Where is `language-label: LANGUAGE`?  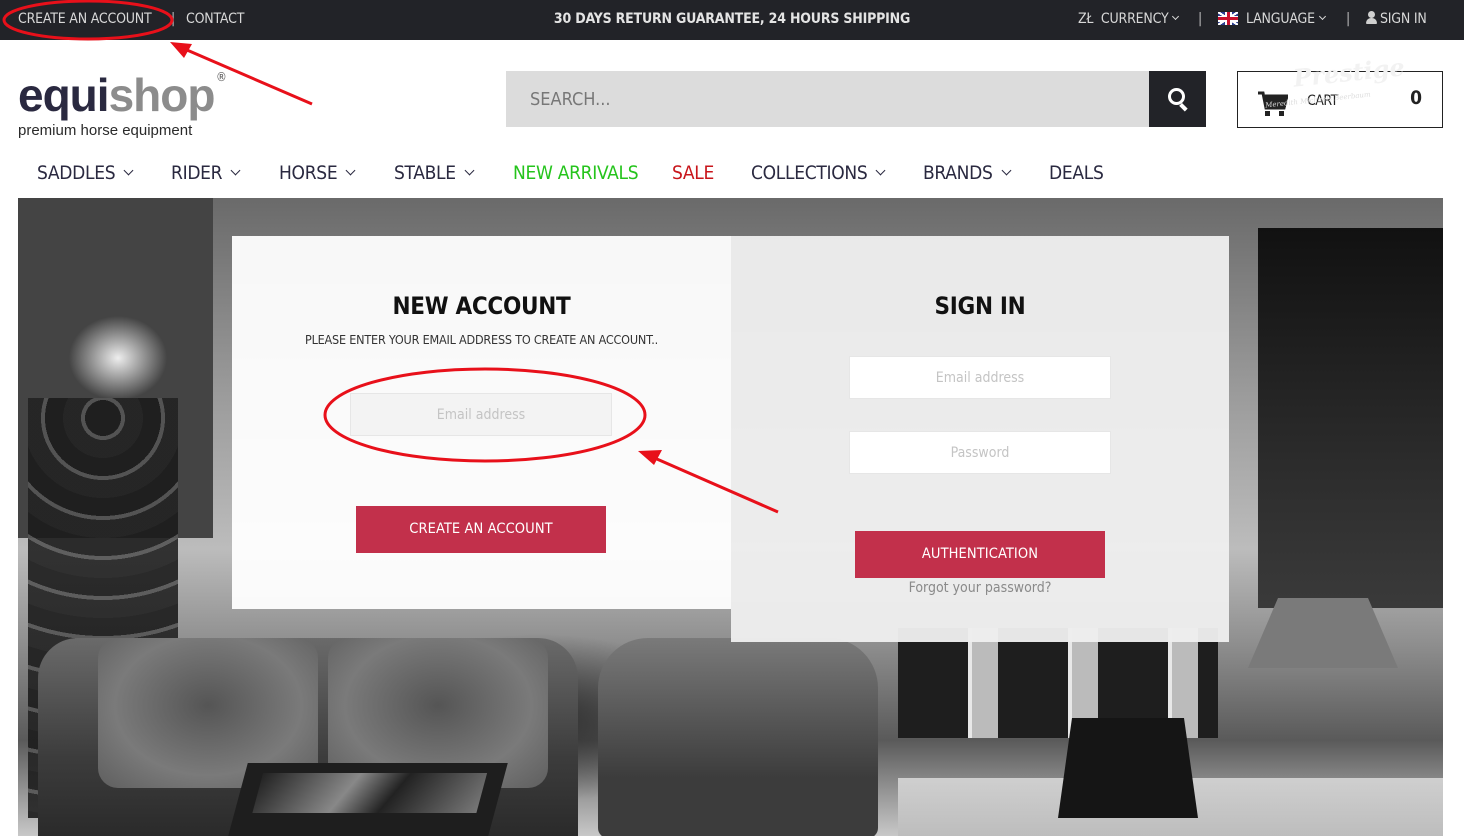
language-label: LANGUAGE is located at coordinates (1280, 19).